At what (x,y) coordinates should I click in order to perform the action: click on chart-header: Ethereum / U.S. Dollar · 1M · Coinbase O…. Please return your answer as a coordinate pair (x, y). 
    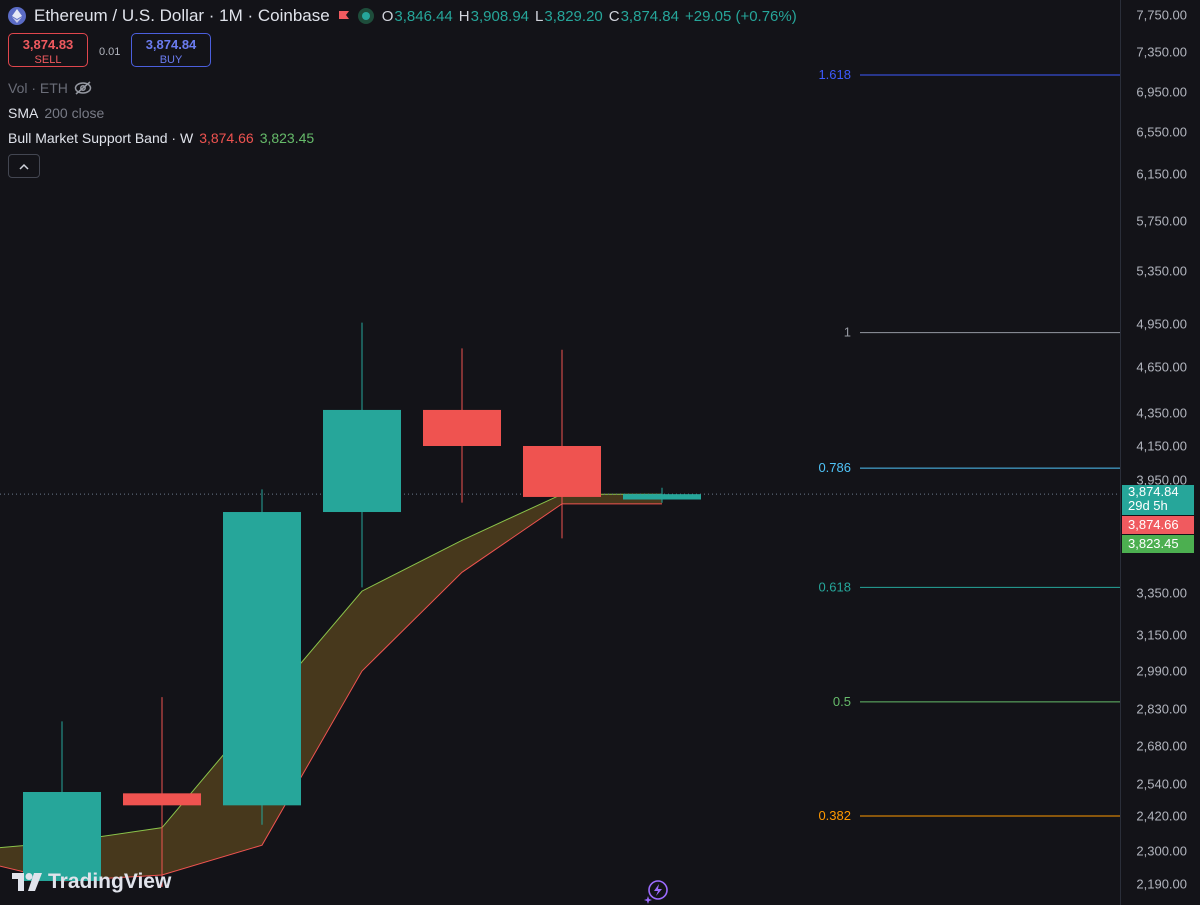
    Looking at the image, I should click on (402, 16).